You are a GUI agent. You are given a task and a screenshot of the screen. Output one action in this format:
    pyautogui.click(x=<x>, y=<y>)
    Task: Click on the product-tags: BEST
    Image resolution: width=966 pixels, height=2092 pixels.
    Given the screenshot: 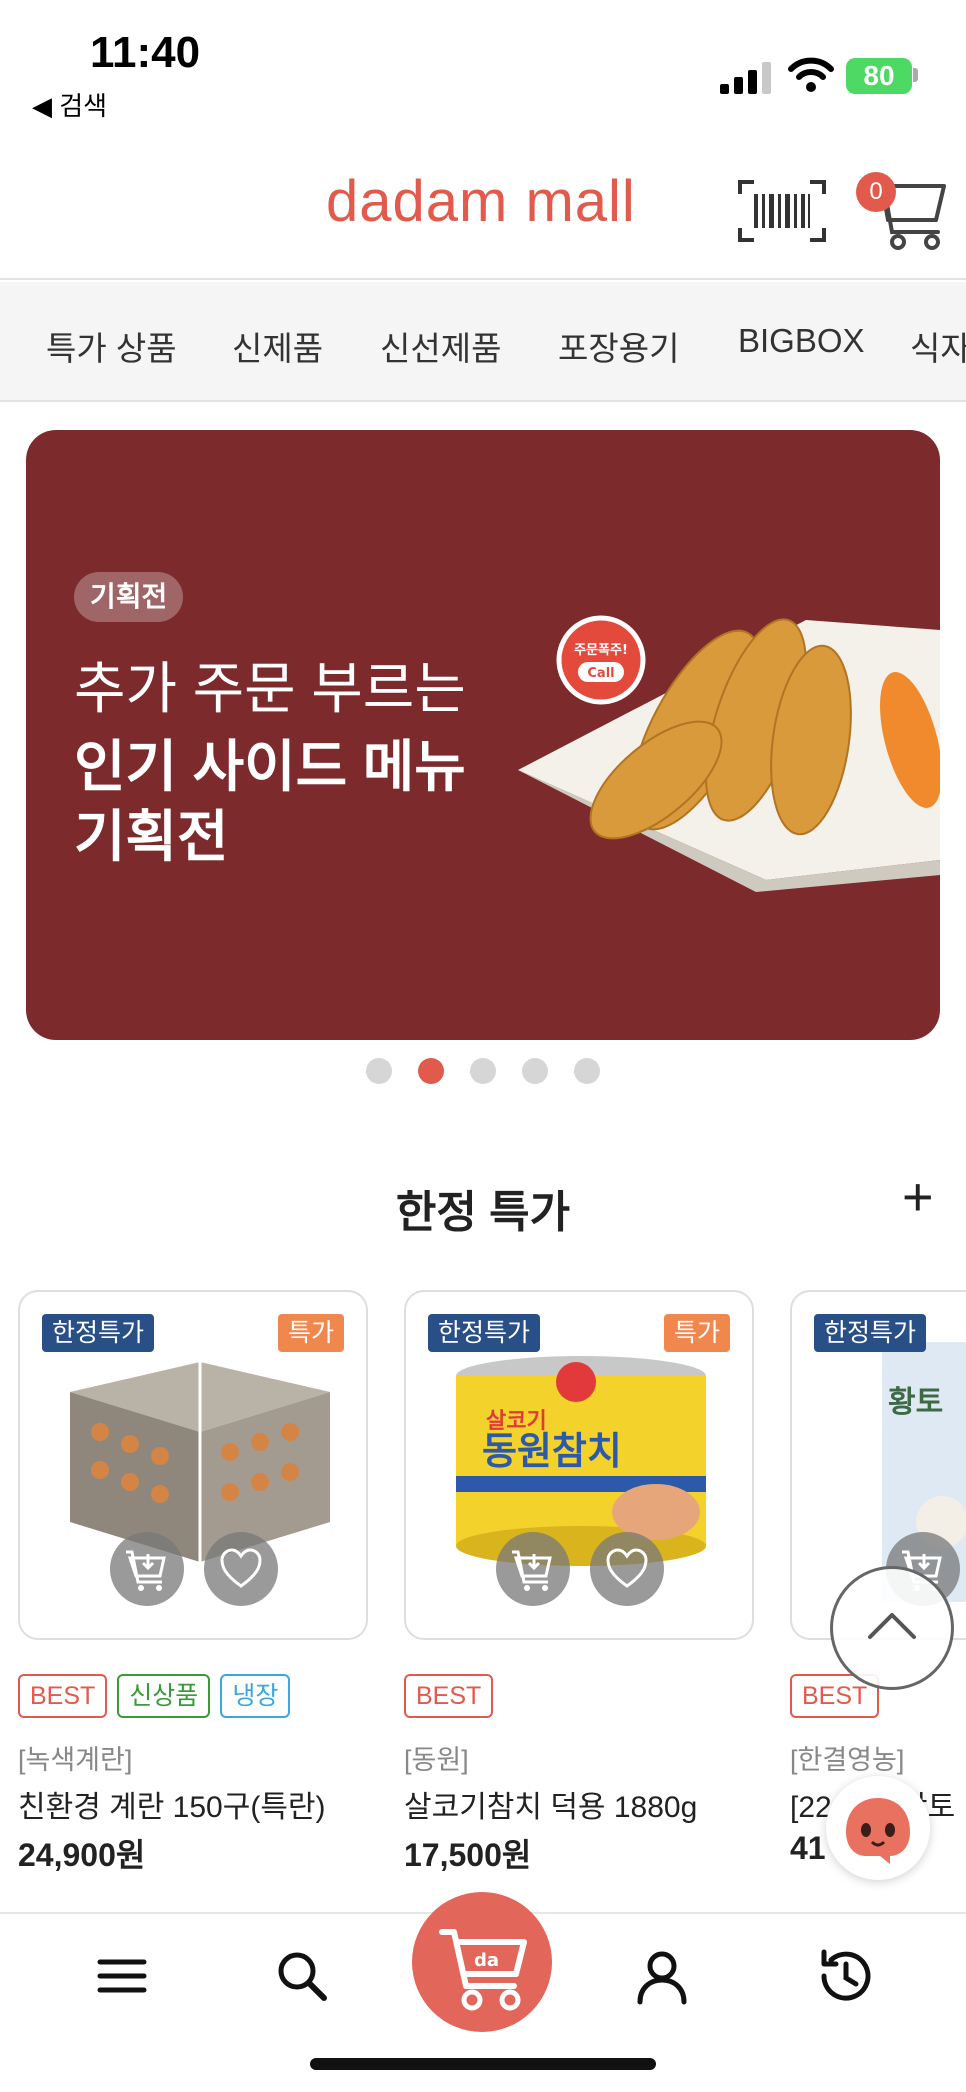 What is the action you would take?
    pyautogui.click(x=453, y=1697)
    